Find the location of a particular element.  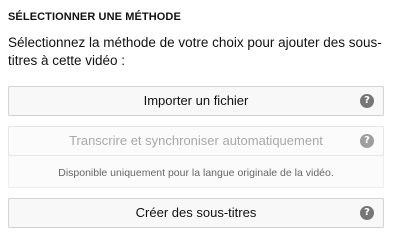

import-file-label: Importer un fichier is located at coordinates (196, 100).